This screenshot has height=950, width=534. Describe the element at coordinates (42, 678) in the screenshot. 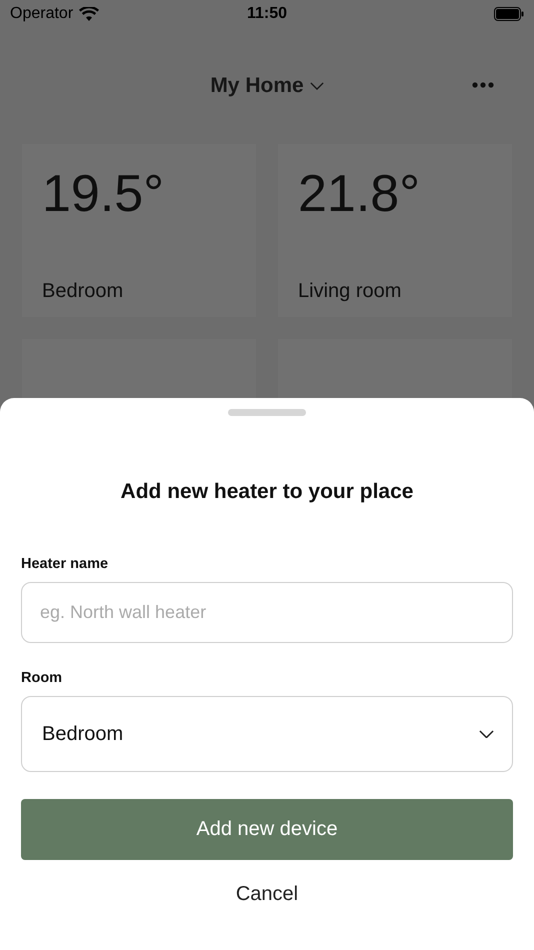

I see `field-label: Room` at that location.